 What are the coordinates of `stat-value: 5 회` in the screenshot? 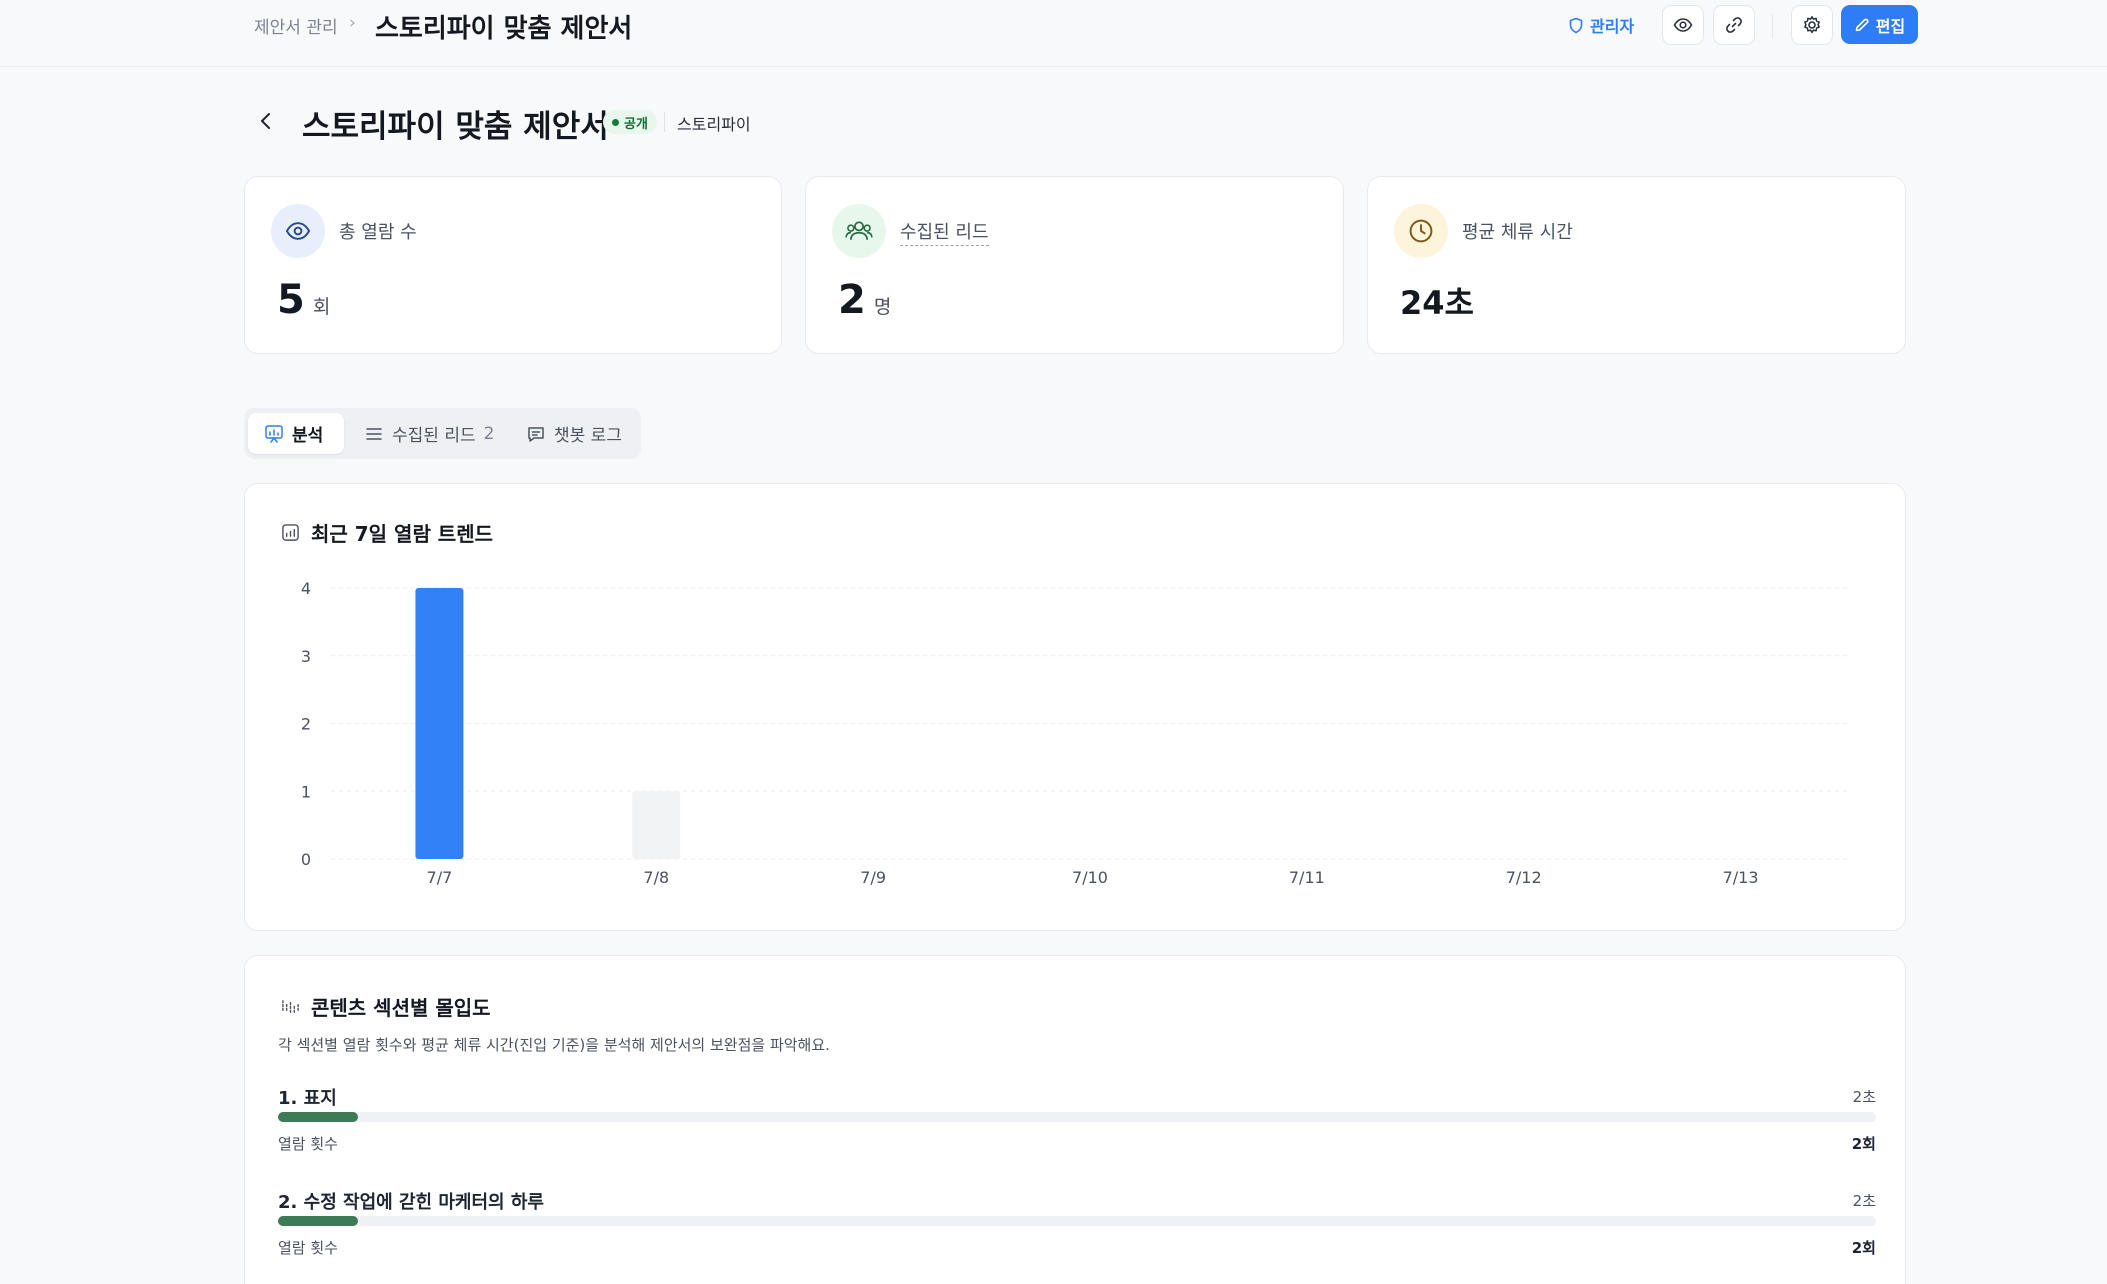 It's located at (303, 300).